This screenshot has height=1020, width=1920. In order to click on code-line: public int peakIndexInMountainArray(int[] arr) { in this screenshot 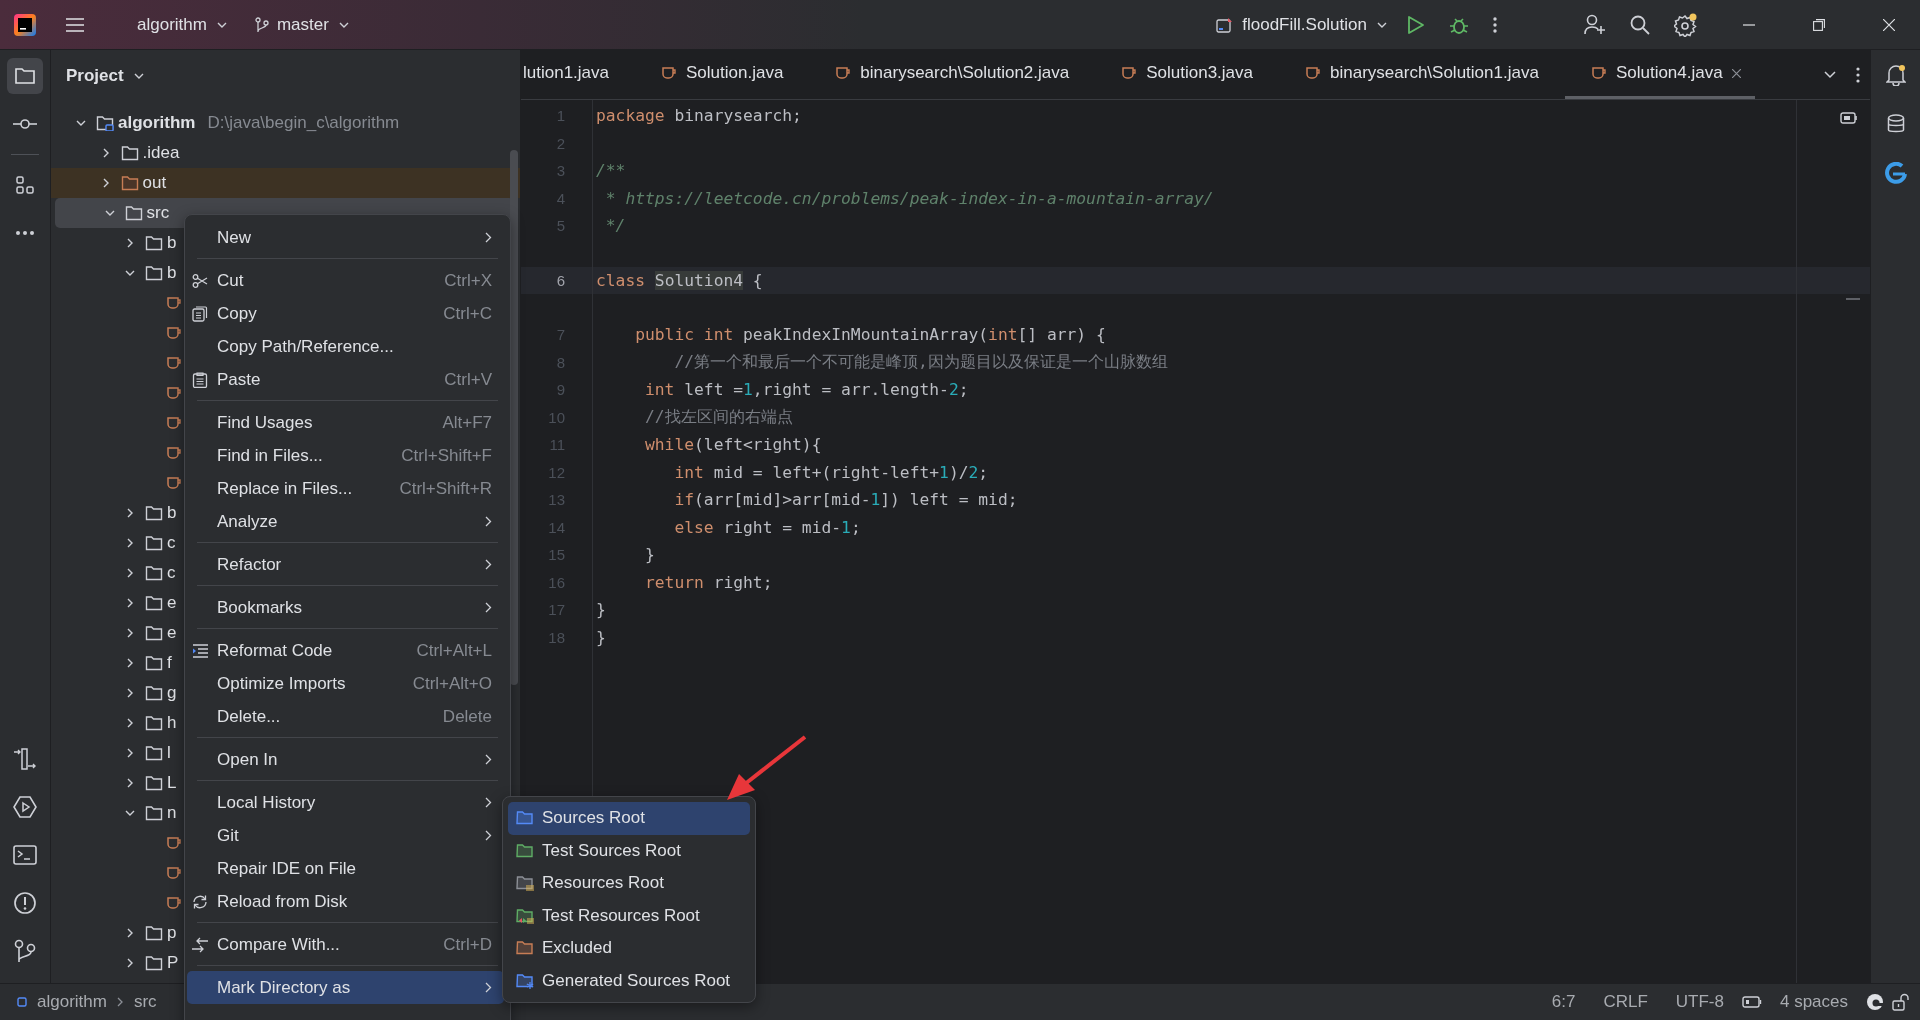, I will do `click(870, 335)`.